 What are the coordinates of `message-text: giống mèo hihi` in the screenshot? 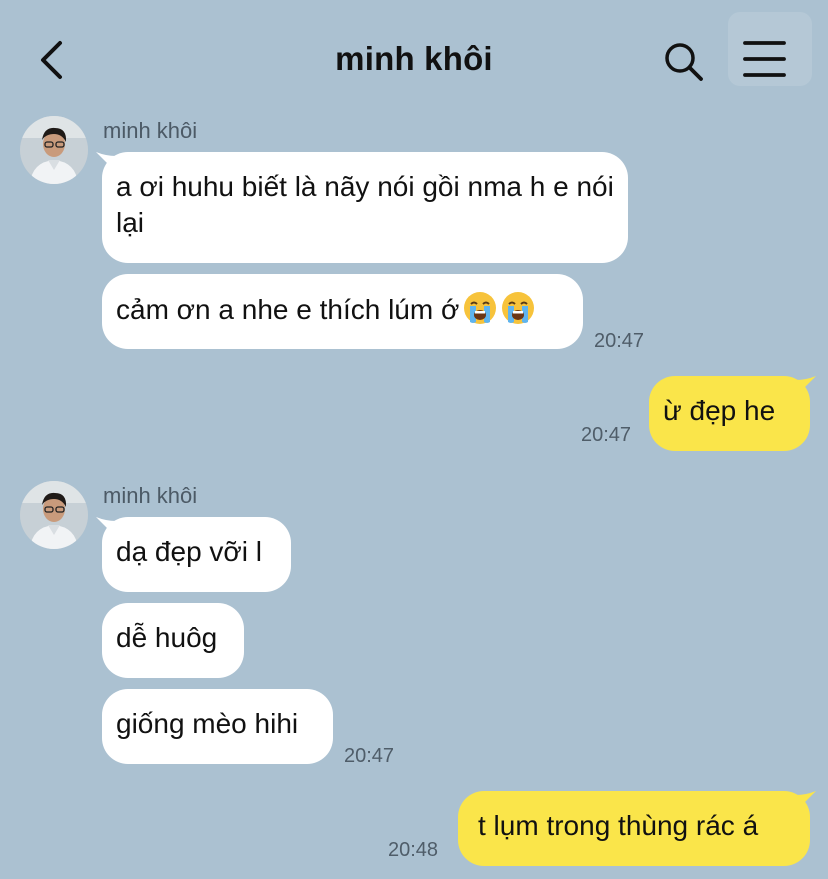 It's located at (207, 723).